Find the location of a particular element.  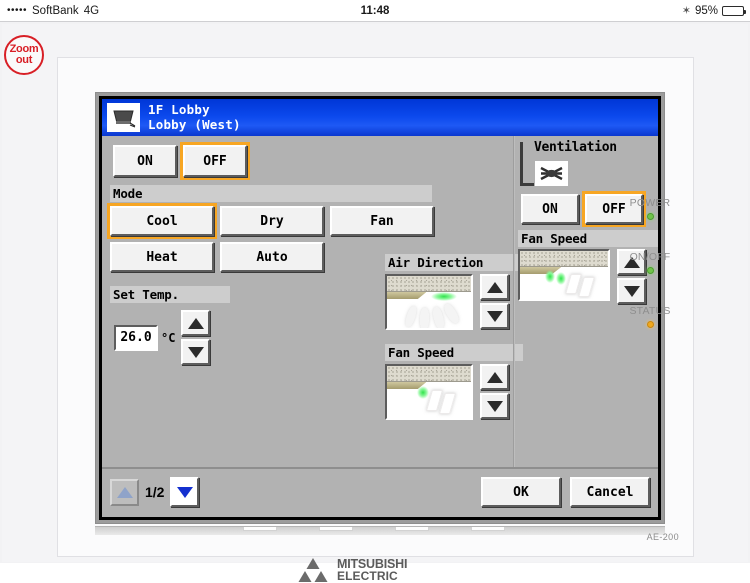

set-temp-up-button is located at coordinates (196, 323).